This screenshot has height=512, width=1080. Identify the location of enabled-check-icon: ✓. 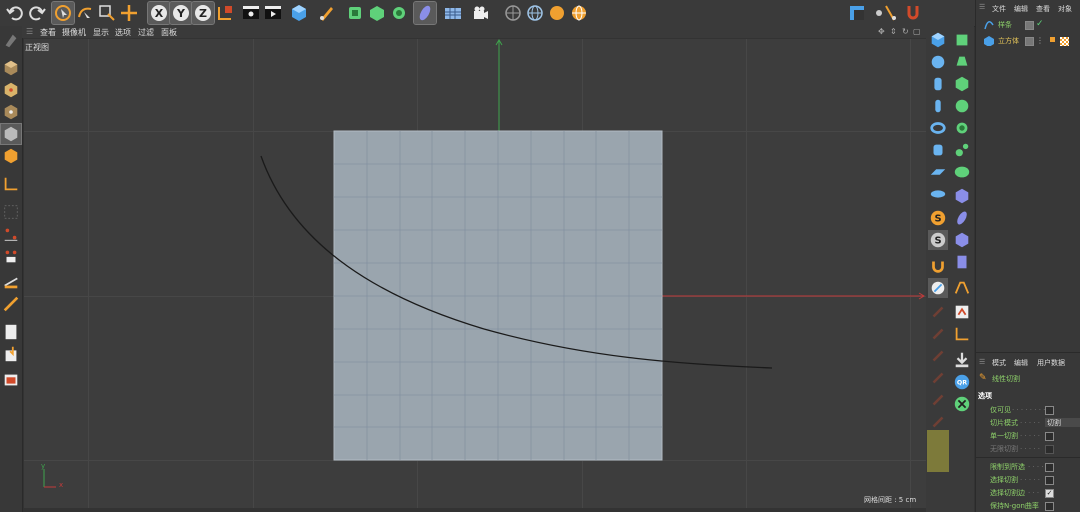
(1040, 24).